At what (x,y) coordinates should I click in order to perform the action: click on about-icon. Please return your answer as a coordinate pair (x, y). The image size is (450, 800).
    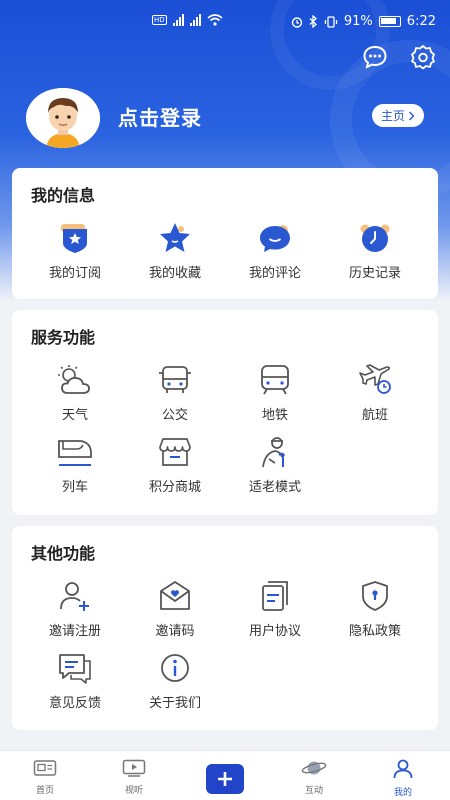
    Looking at the image, I should click on (175, 668).